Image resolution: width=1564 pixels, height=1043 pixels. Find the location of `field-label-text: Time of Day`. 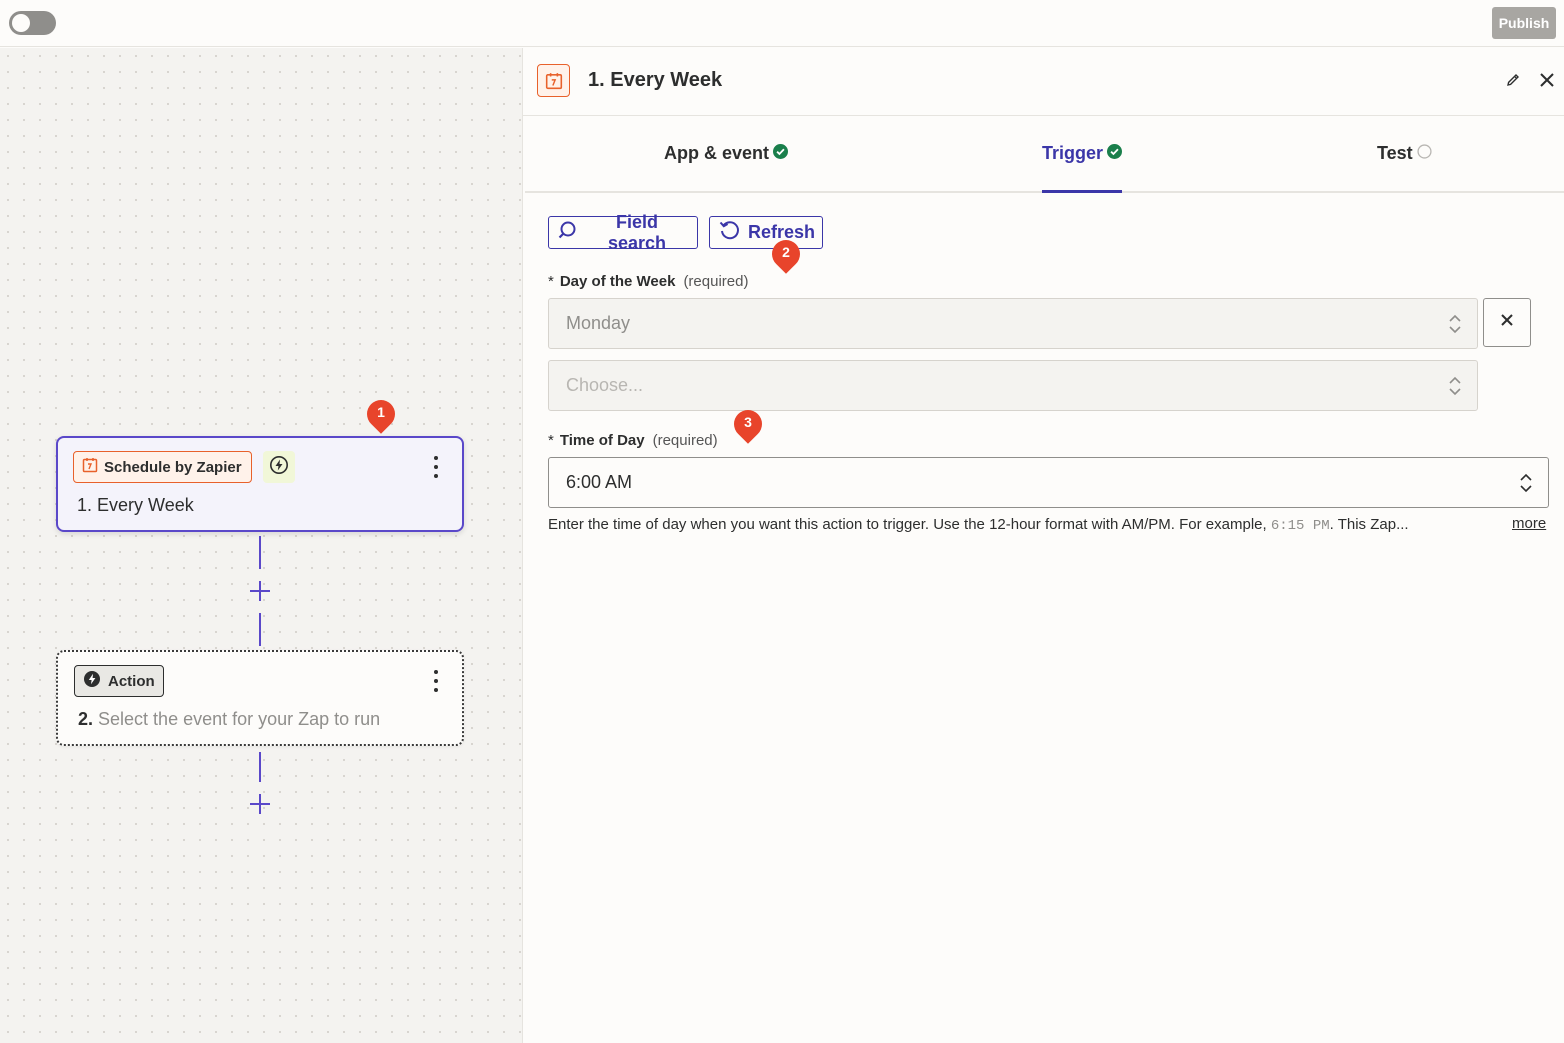

field-label-text: Time of Day is located at coordinates (602, 440).